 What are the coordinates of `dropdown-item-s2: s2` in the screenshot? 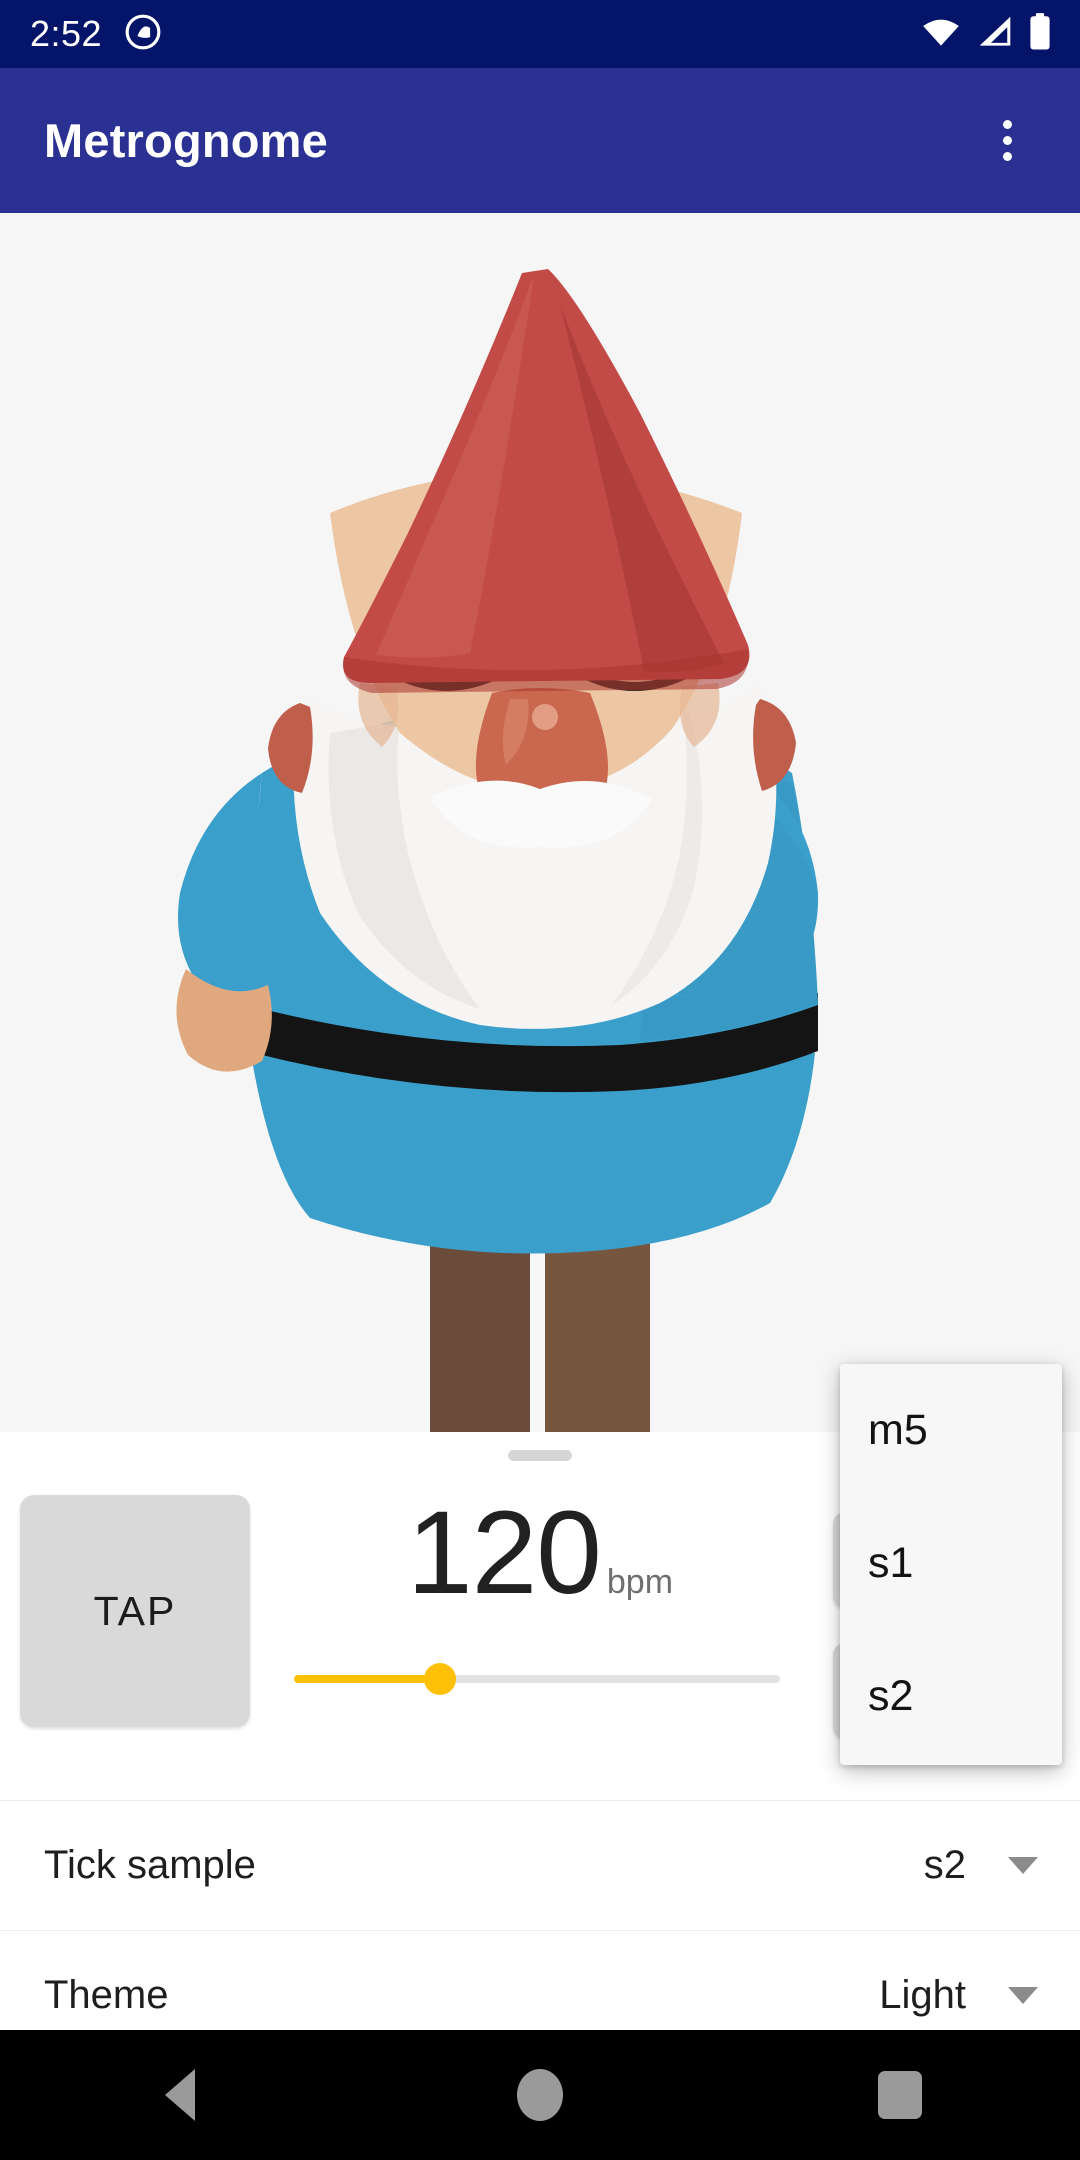 It's located at (951, 1696).